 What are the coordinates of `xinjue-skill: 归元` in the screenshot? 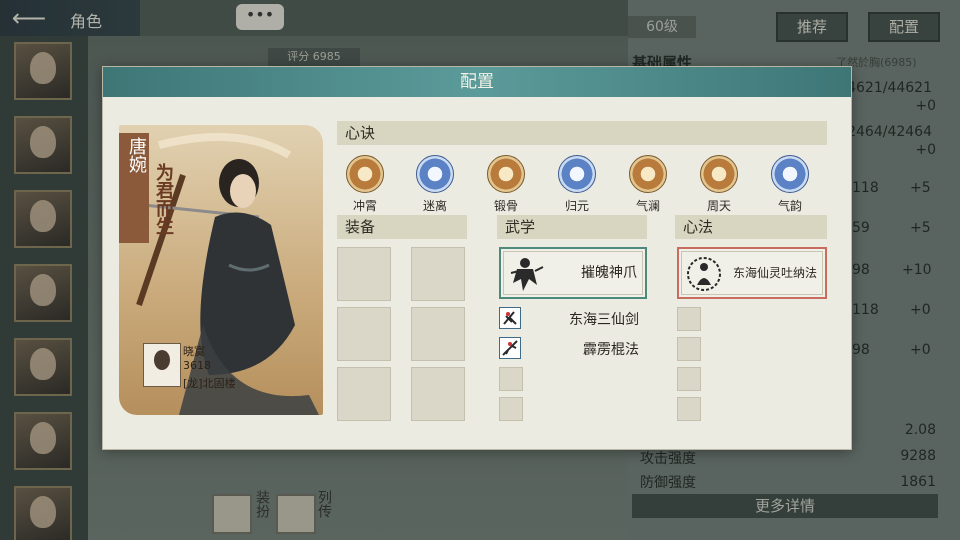 It's located at (577, 184).